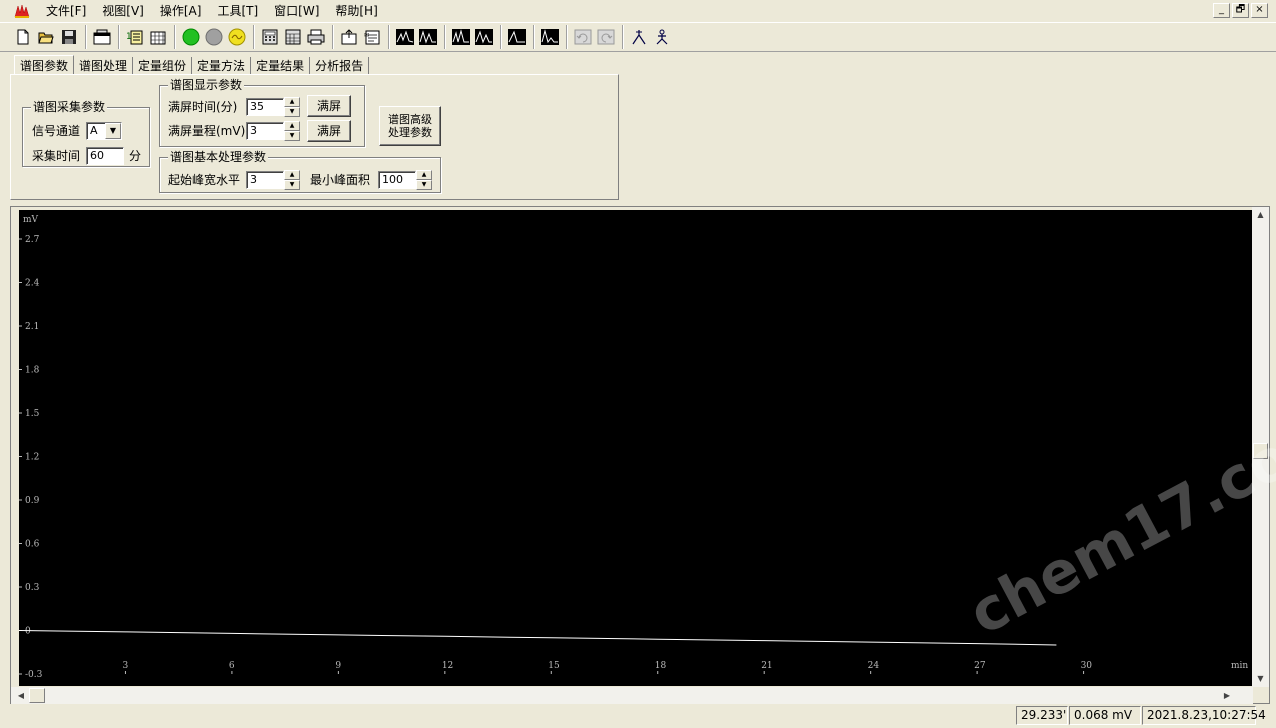 This screenshot has width=1276, height=728. I want to click on chromatogram-1-icon, so click(405, 37).